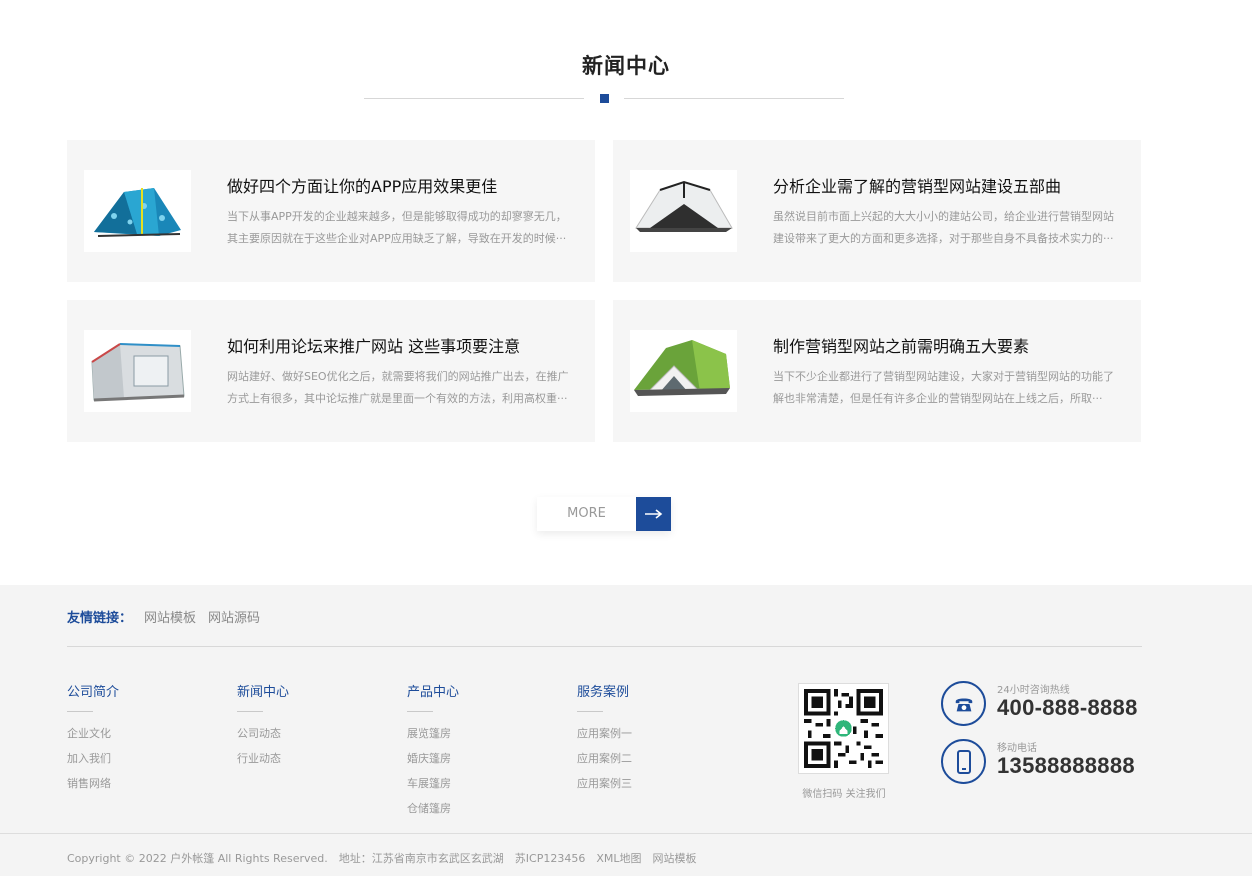 This screenshot has height=876, width=1252. I want to click on footer-link: 应用案例一, so click(652, 733).